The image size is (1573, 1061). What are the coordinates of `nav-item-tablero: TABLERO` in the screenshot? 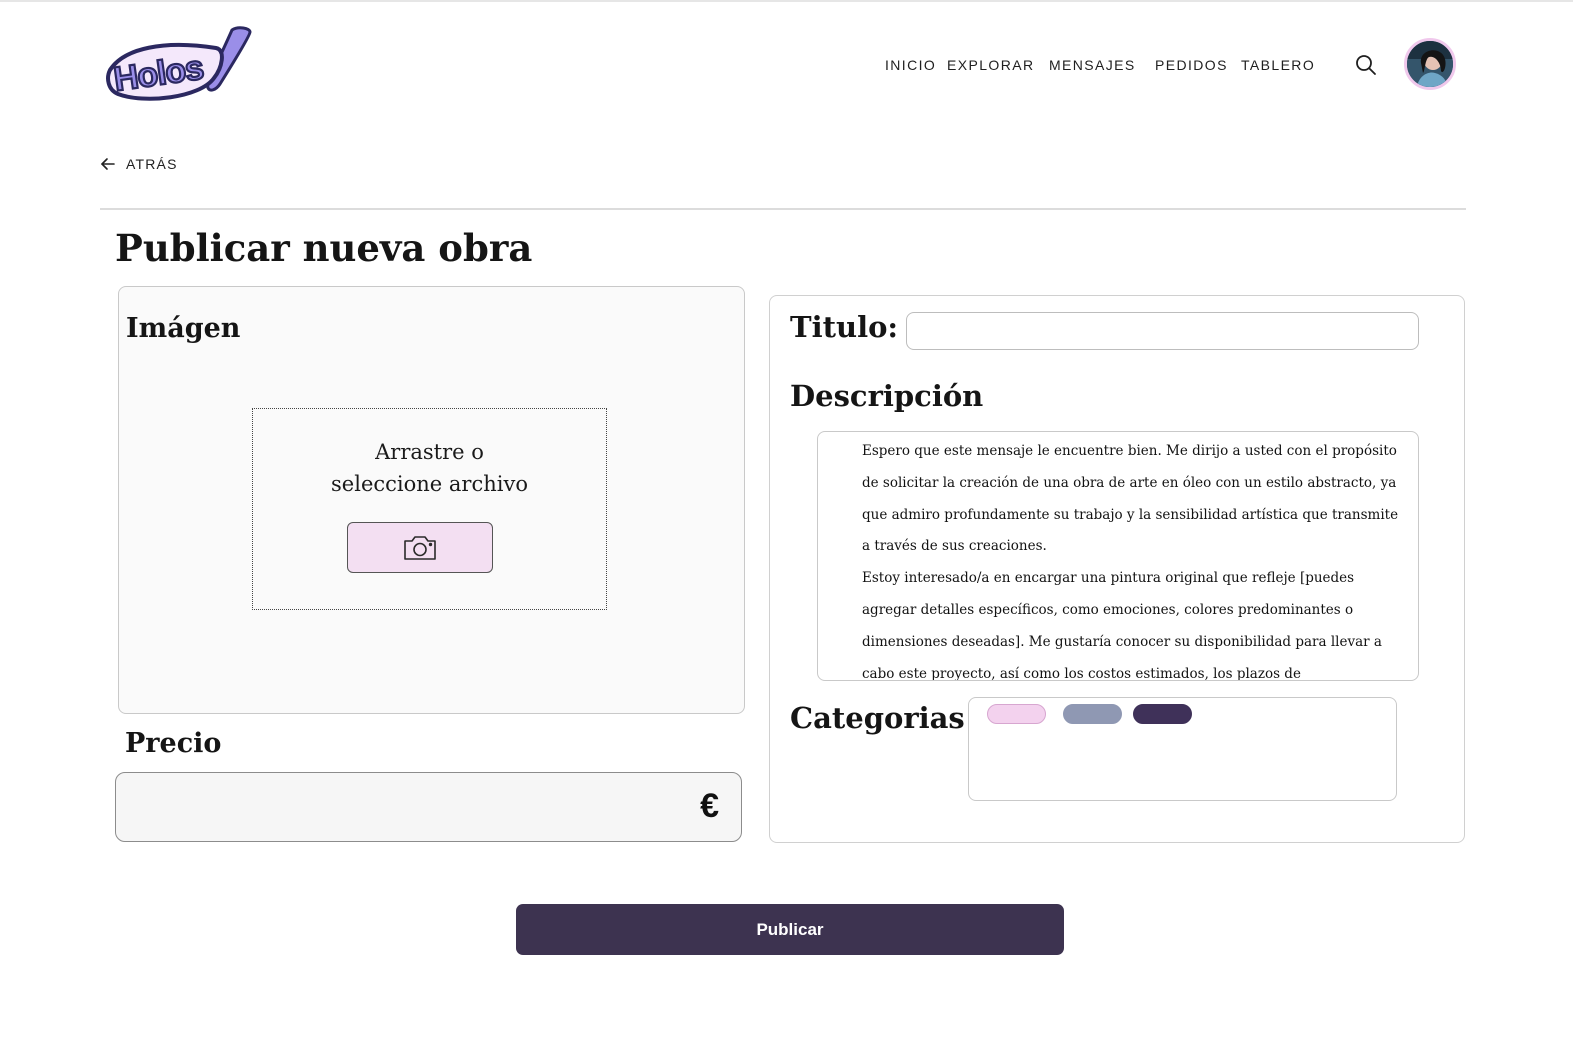 It's located at (1278, 65).